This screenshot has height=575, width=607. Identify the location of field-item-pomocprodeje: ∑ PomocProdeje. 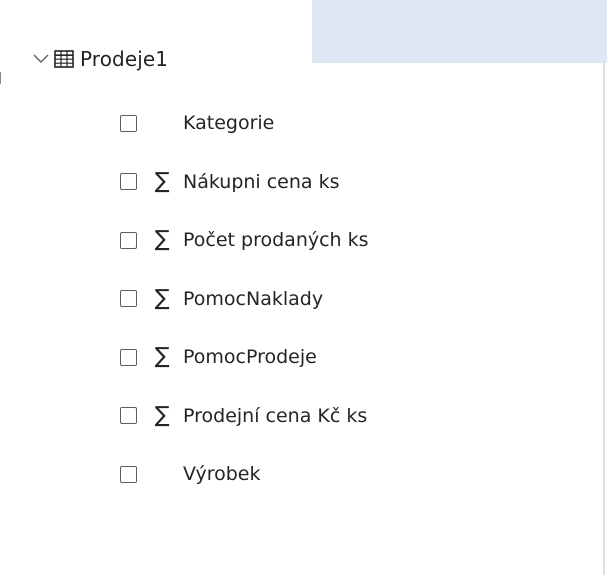
(244, 357).